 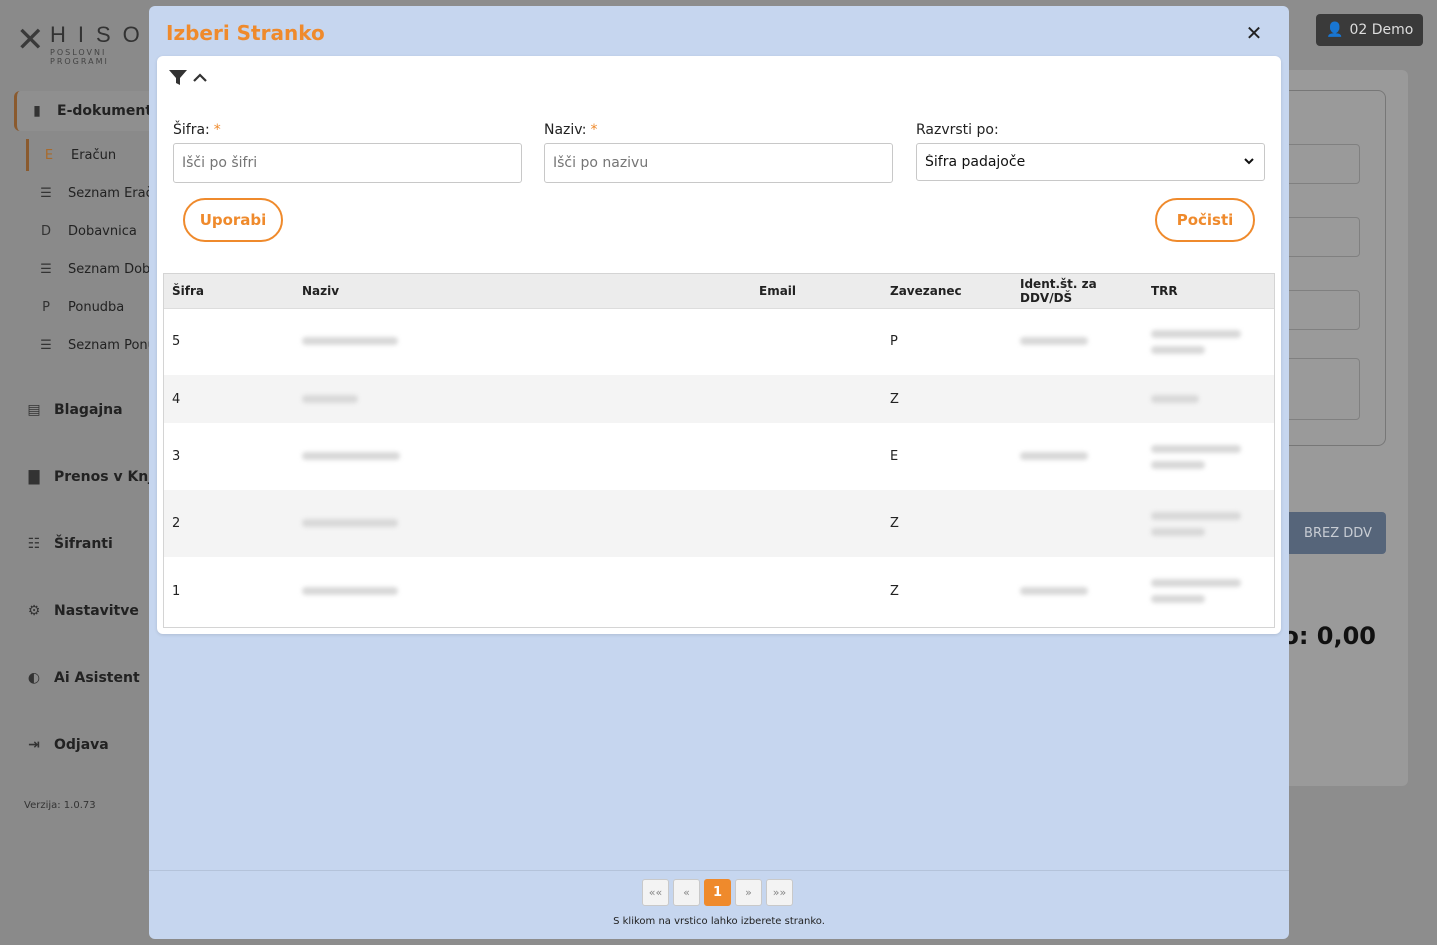 What do you see at coordinates (176, 591) in the screenshot?
I see `cell-sifra: 1` at bounding box center [176, 591].